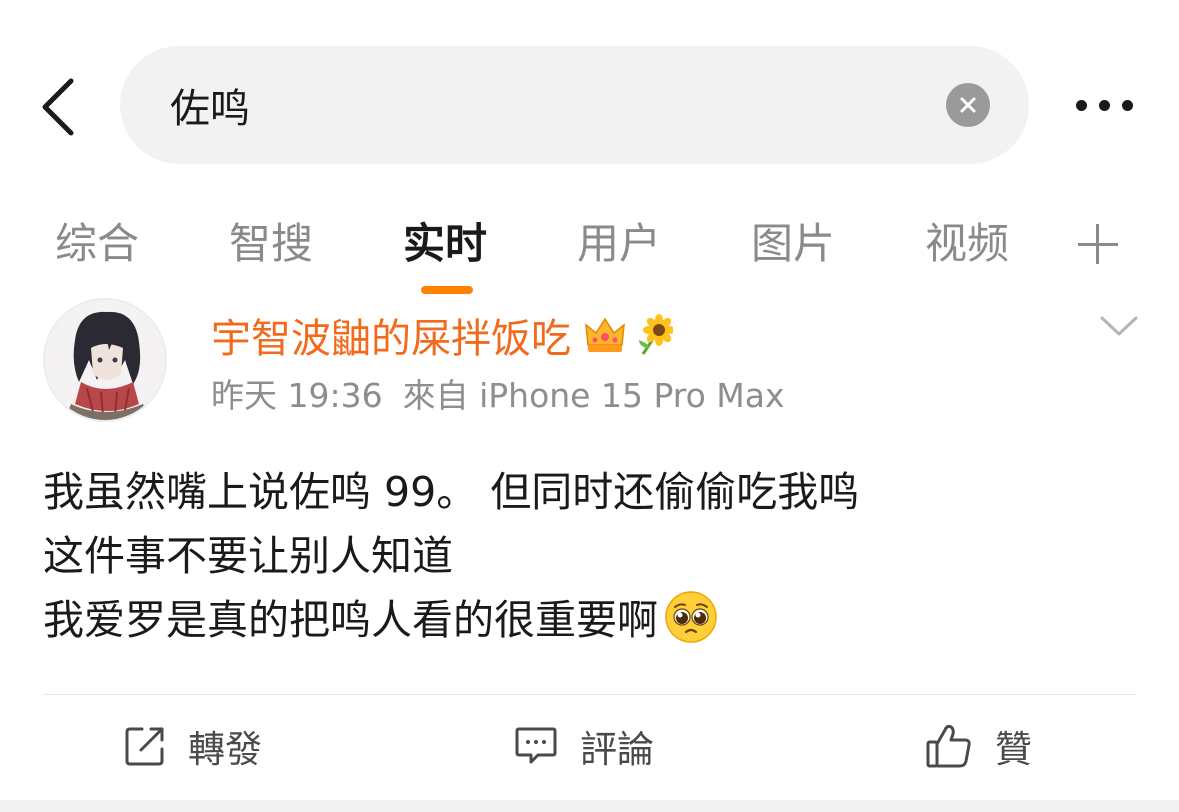 The width and height of the screenshot is (1179, 812). I want to click on back-button, so click(57, 107).